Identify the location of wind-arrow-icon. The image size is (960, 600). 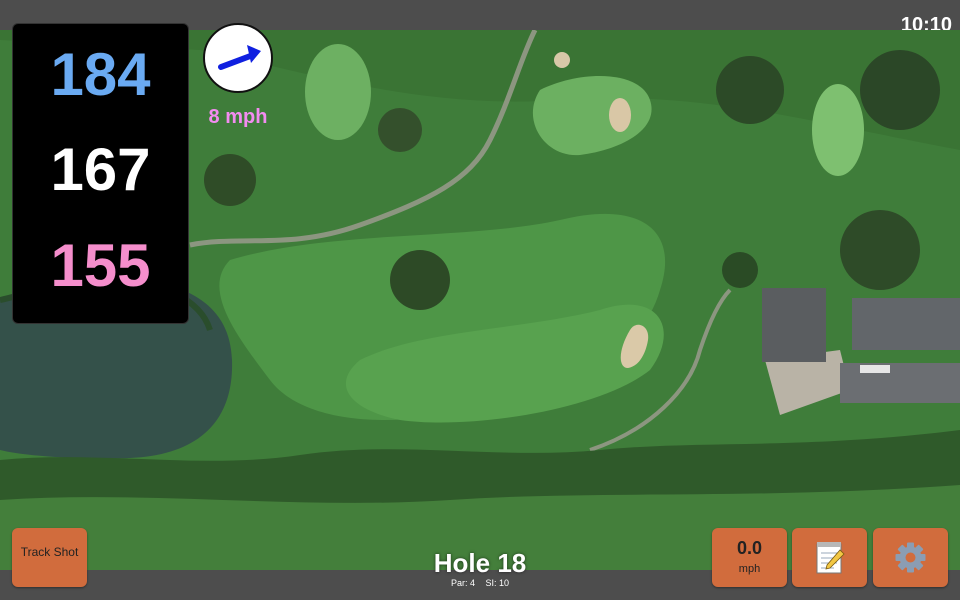
(239, 57).